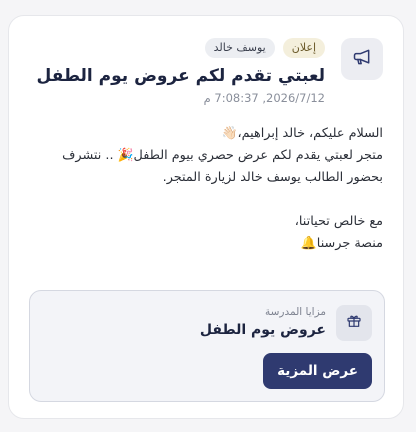 The width and height of the screenshot is (416, 432). I want to click on perk-icon-box, so click(354, 323).